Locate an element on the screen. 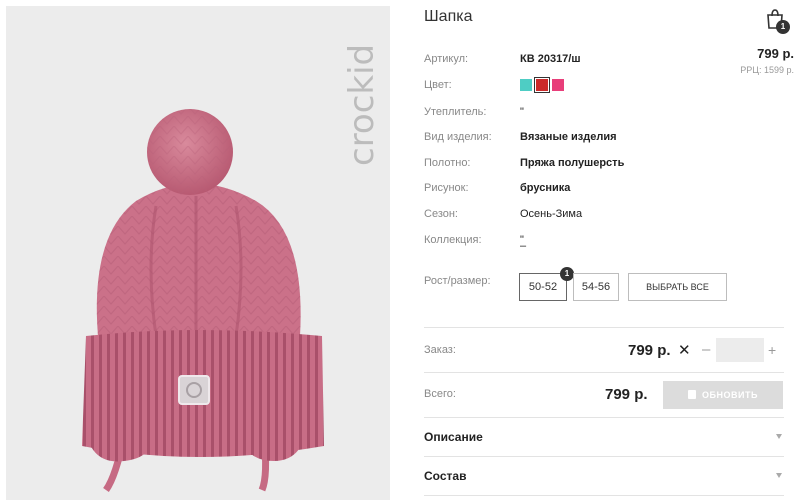  total-label: Всего: is located at coordinates (440, 394).